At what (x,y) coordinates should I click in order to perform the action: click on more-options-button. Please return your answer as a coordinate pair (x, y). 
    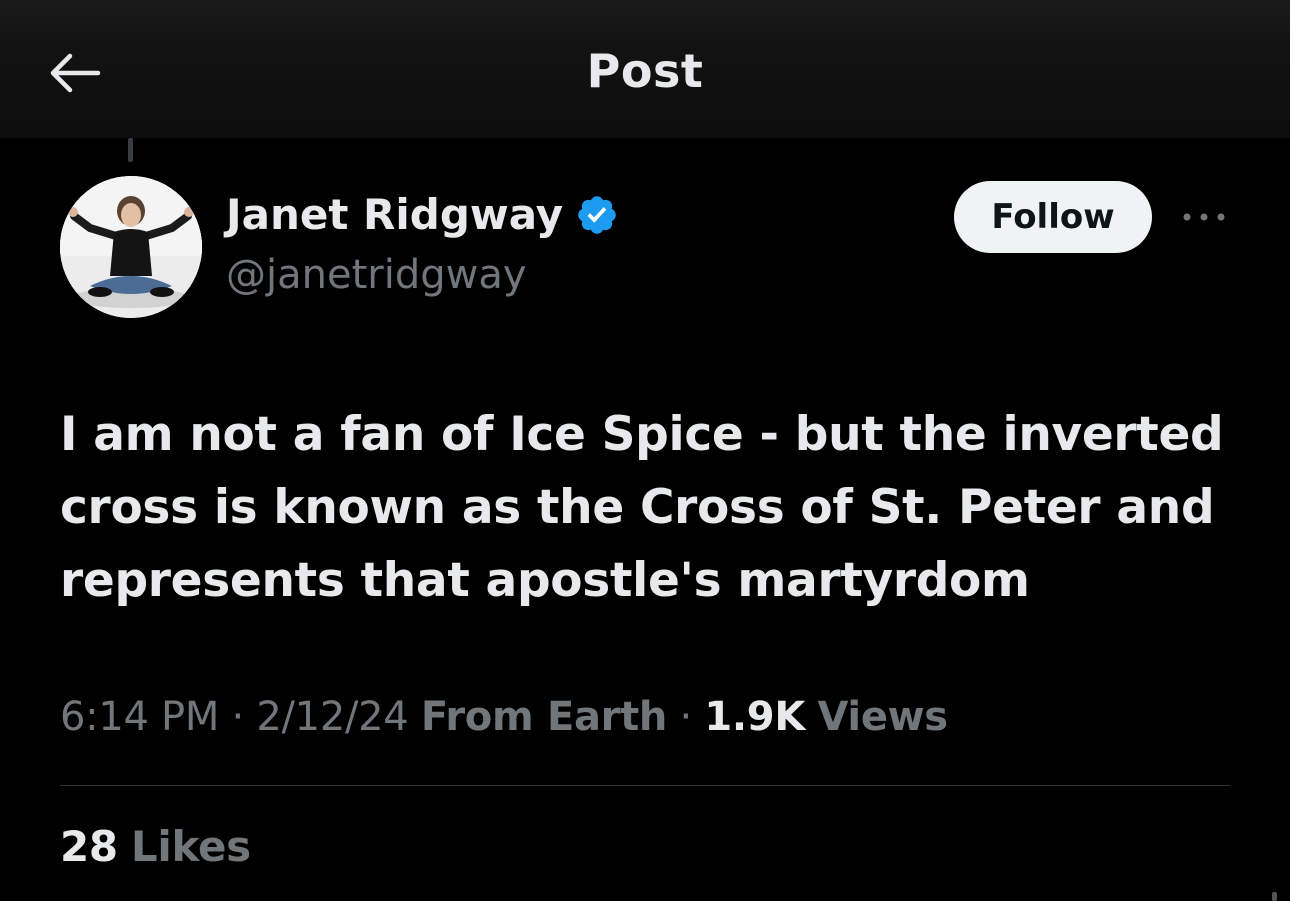
    Looking at the image, I should click on (1204, 217).